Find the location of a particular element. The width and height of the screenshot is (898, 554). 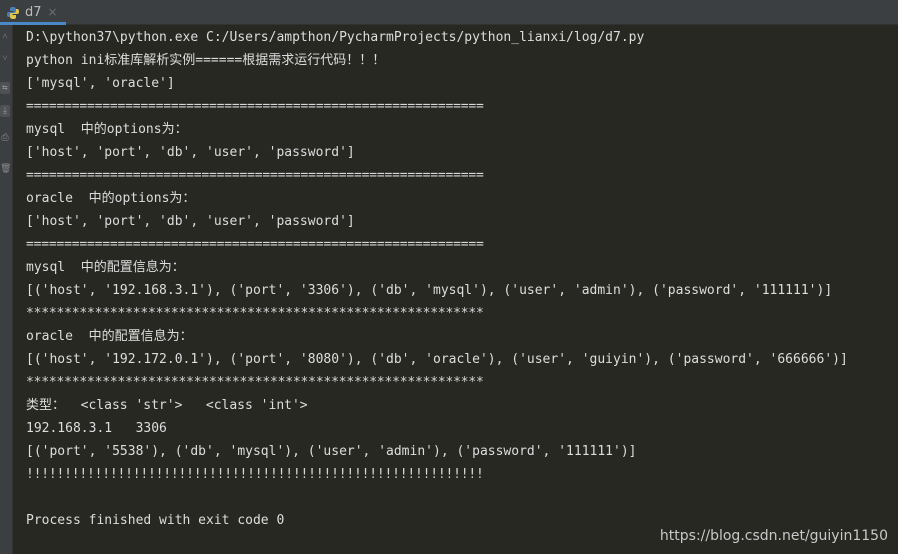

soft-wrap-icon: ⇆ is located at coordinates (5, 88).